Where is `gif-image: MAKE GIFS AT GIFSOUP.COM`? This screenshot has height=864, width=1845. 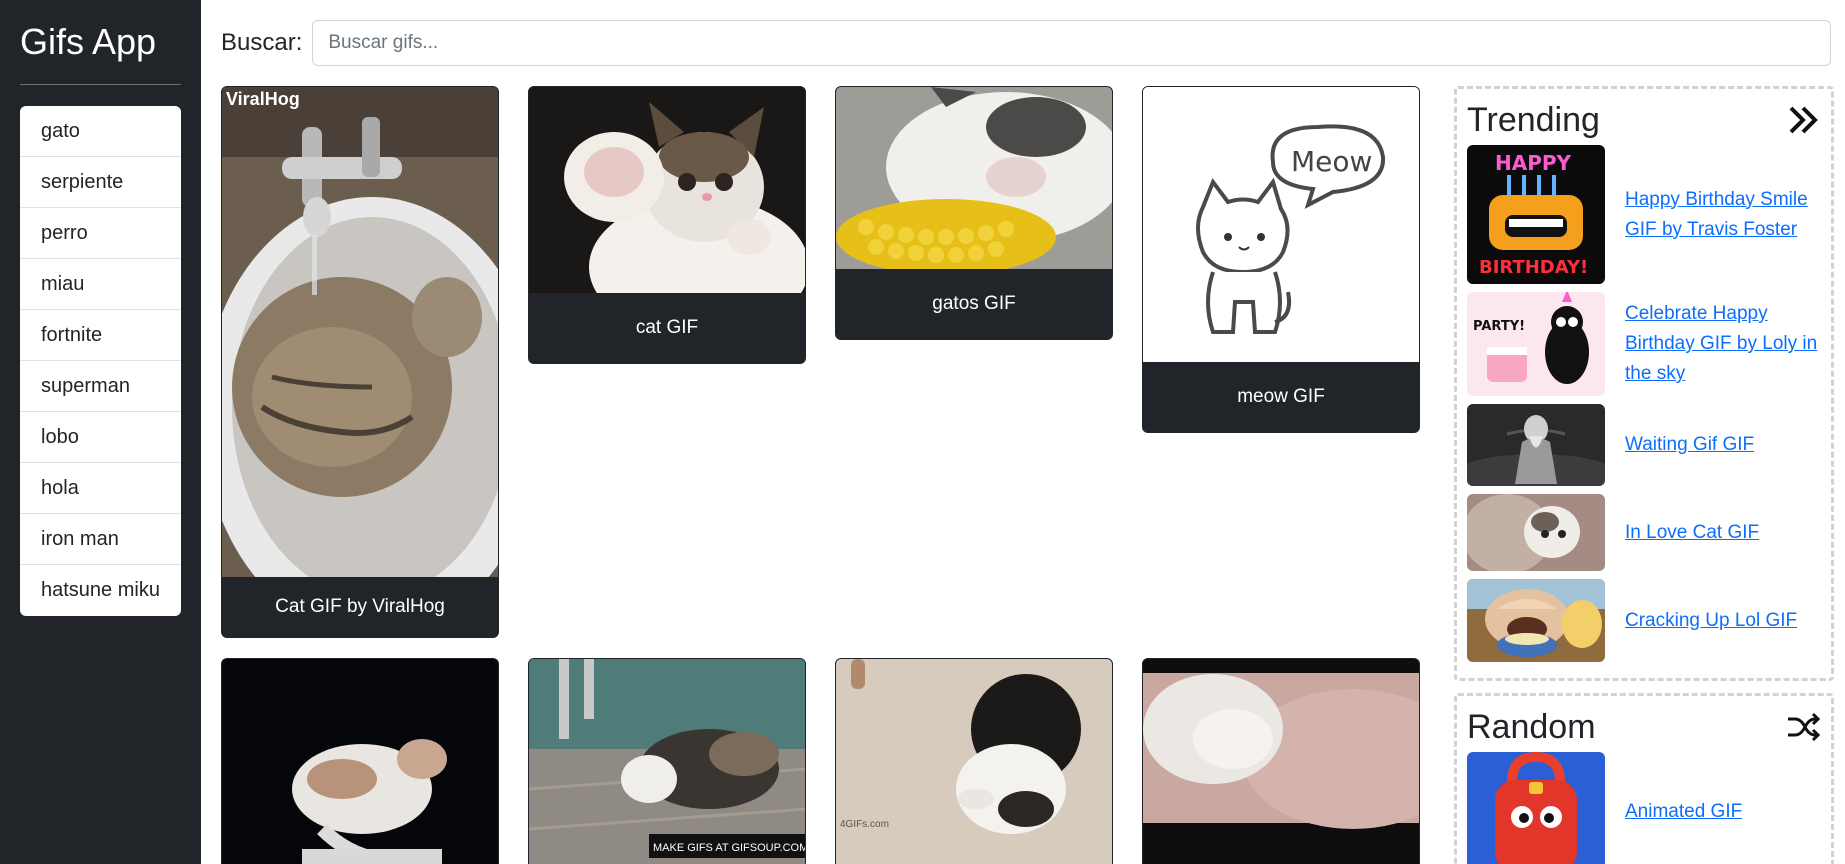
gif-image: MAKE GIFS AT GIFSOUP.COM is located at coordinates (667, 761).